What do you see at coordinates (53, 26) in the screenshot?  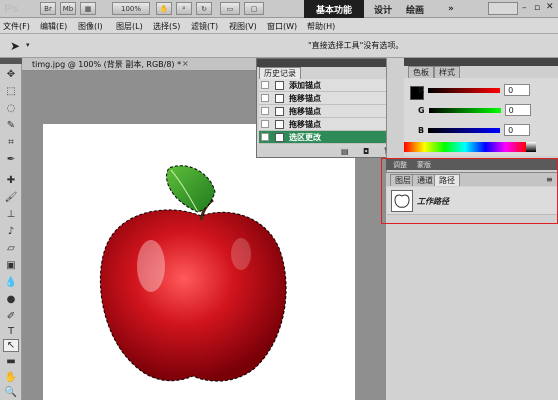 I see `menu-edit: 编辑(E)` at bounding box center [53, 26].